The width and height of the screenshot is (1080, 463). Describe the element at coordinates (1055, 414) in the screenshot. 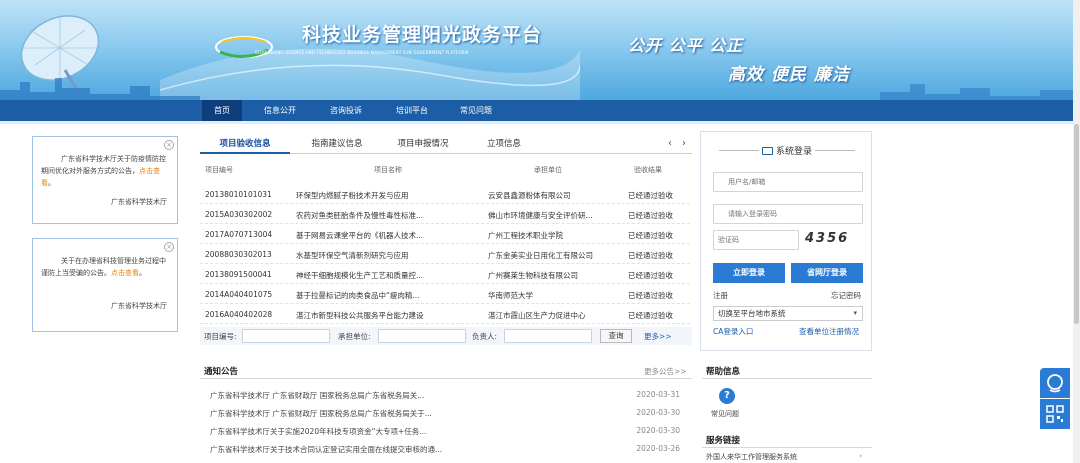

I see `qr-code-icon` at that location.